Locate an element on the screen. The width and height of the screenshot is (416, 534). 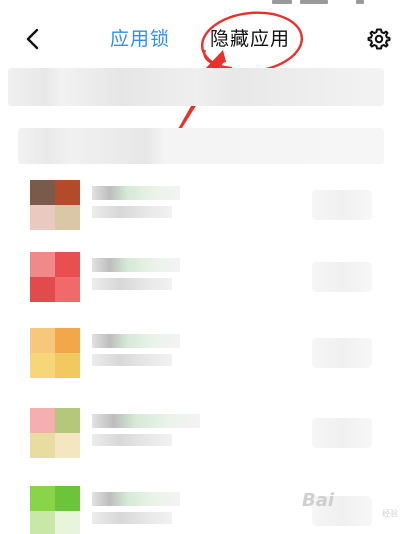
status-bar is located at coordinates (208, 4).